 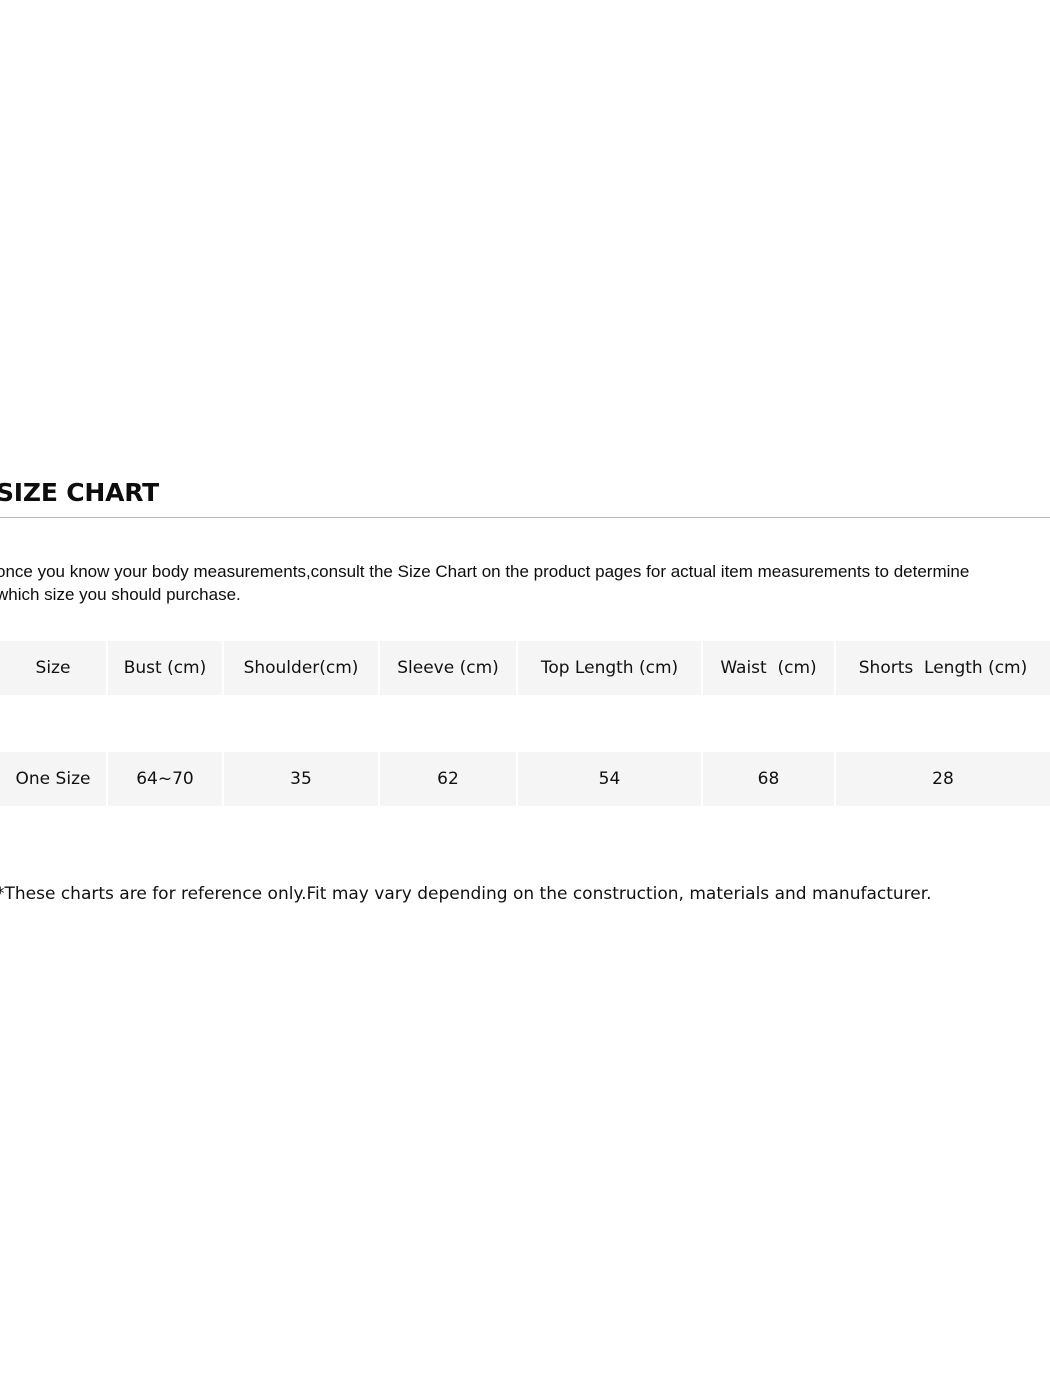 What do you see at coordinates (80, 492) in the screenshot?
I see `page-title: SIZE CHART` at bounding box center [80, 492].